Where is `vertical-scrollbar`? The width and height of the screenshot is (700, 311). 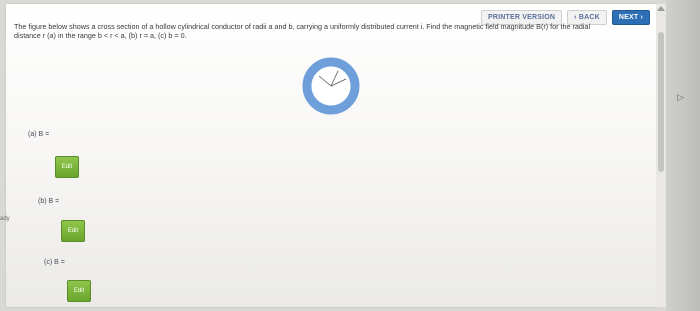
vertical-scrollbar is located at coordinates (661, 155).